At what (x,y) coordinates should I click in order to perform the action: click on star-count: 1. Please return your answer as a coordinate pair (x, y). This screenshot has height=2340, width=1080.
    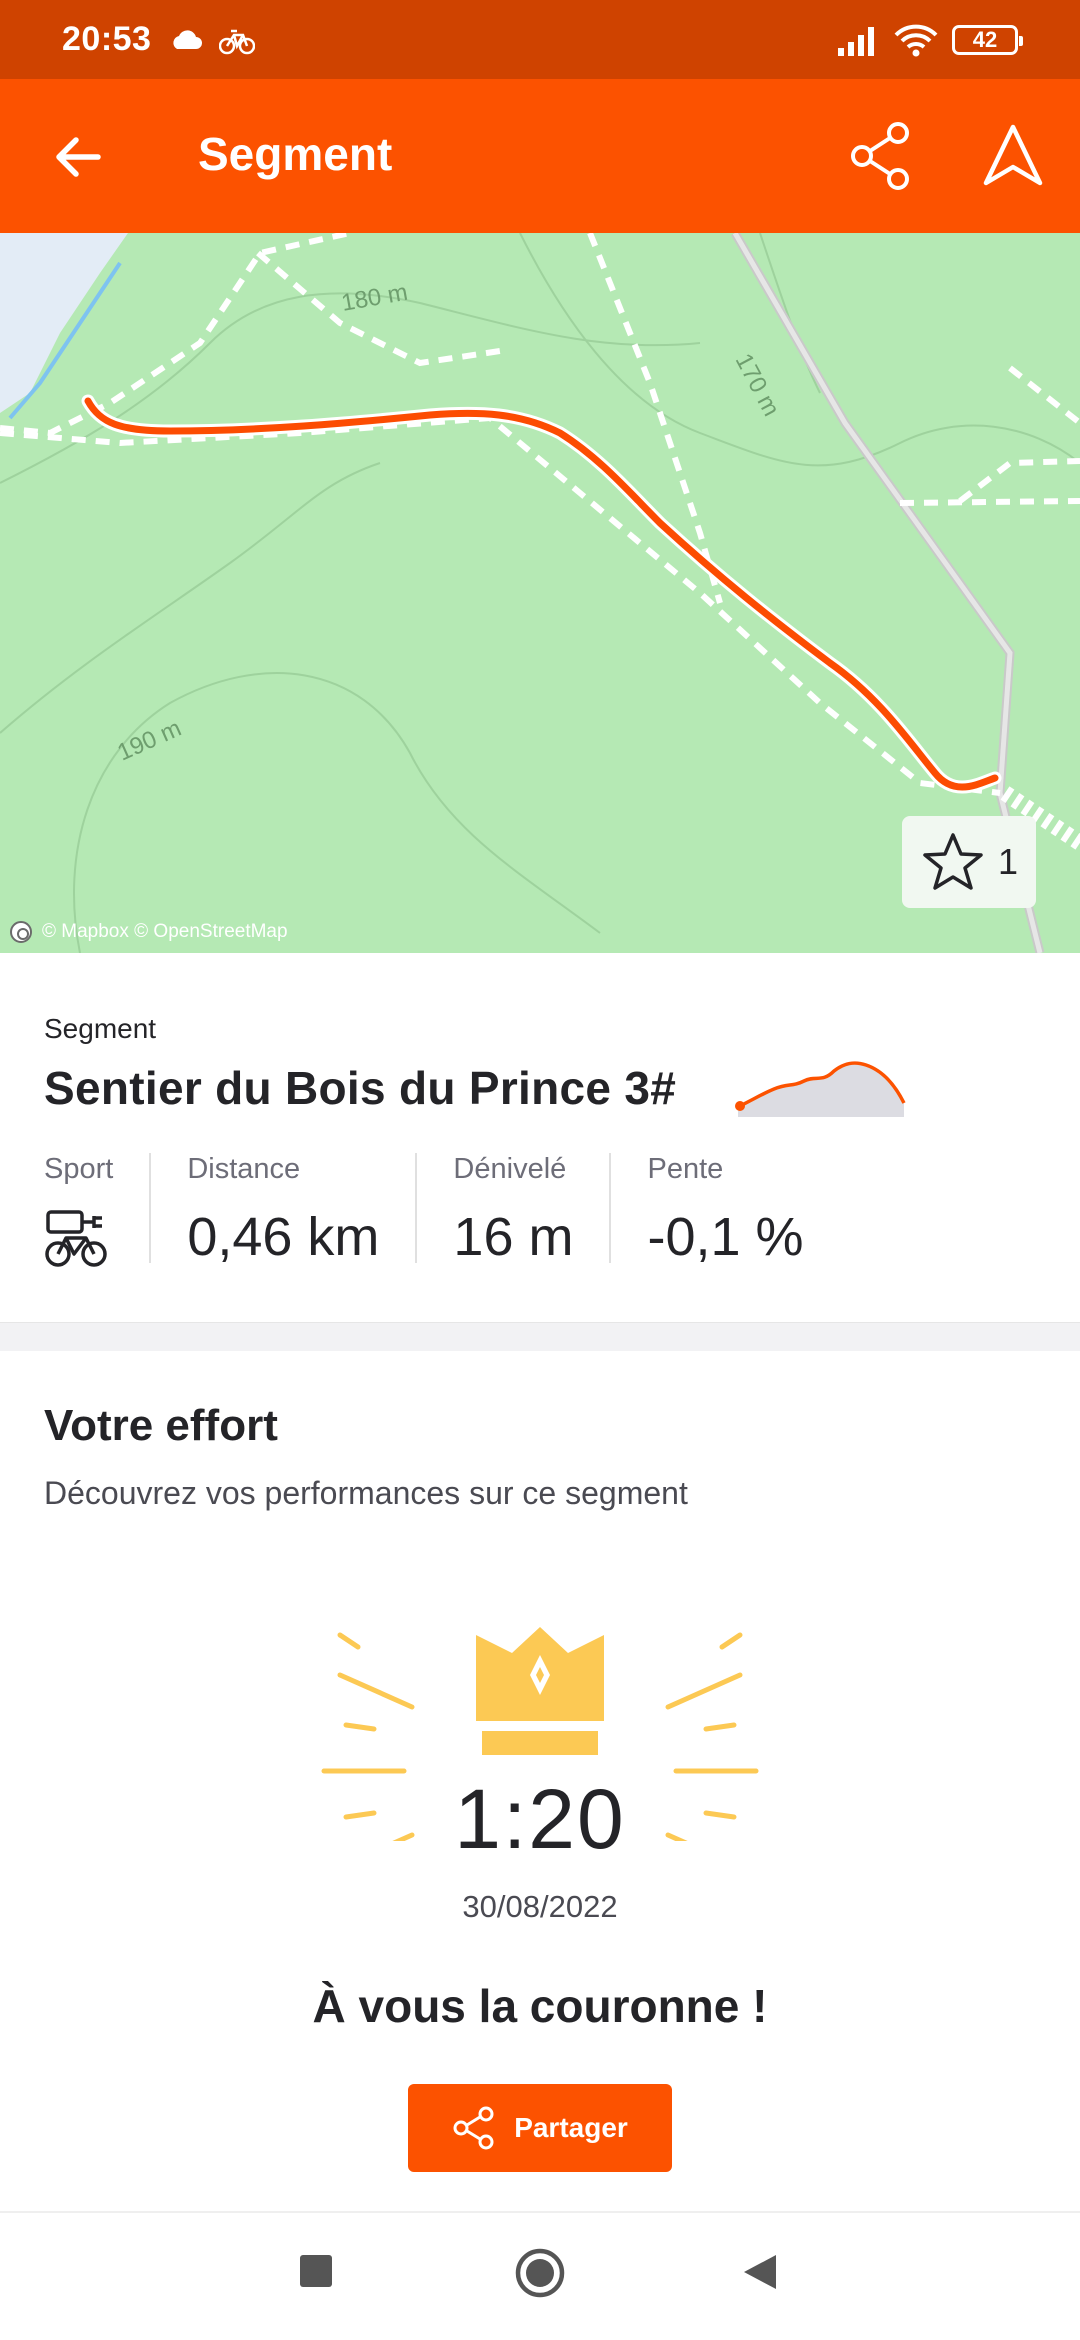
    Looking at the image, I should click on (1008, 861).